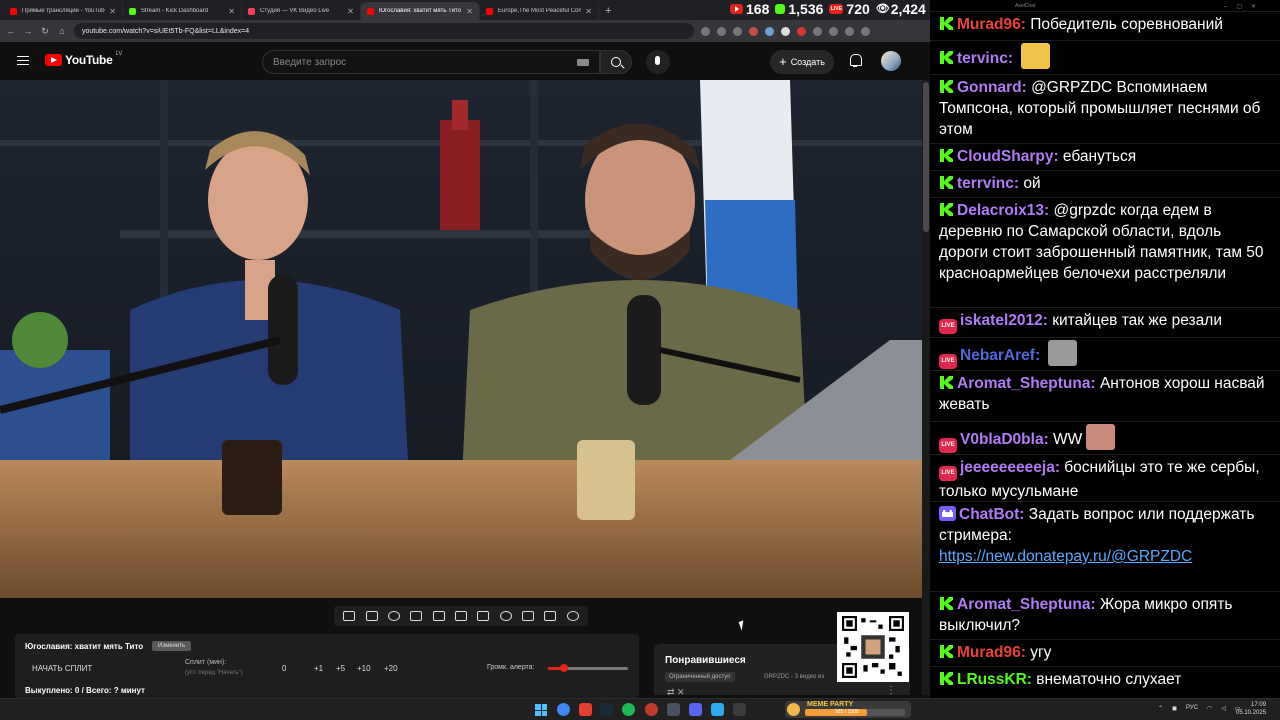  What do you see at coordinates (1000, 210) in the screenshot?
I see `chat-username: Delacroix13` at bounding box center [1000, 210].